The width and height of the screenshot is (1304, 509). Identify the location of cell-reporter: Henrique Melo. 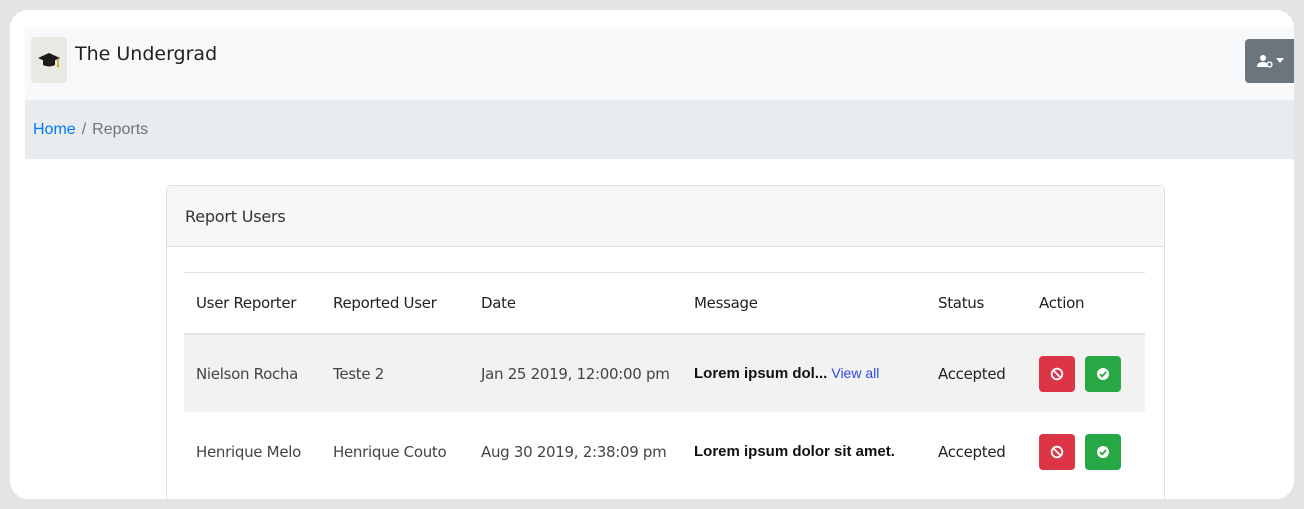
(252, 451).